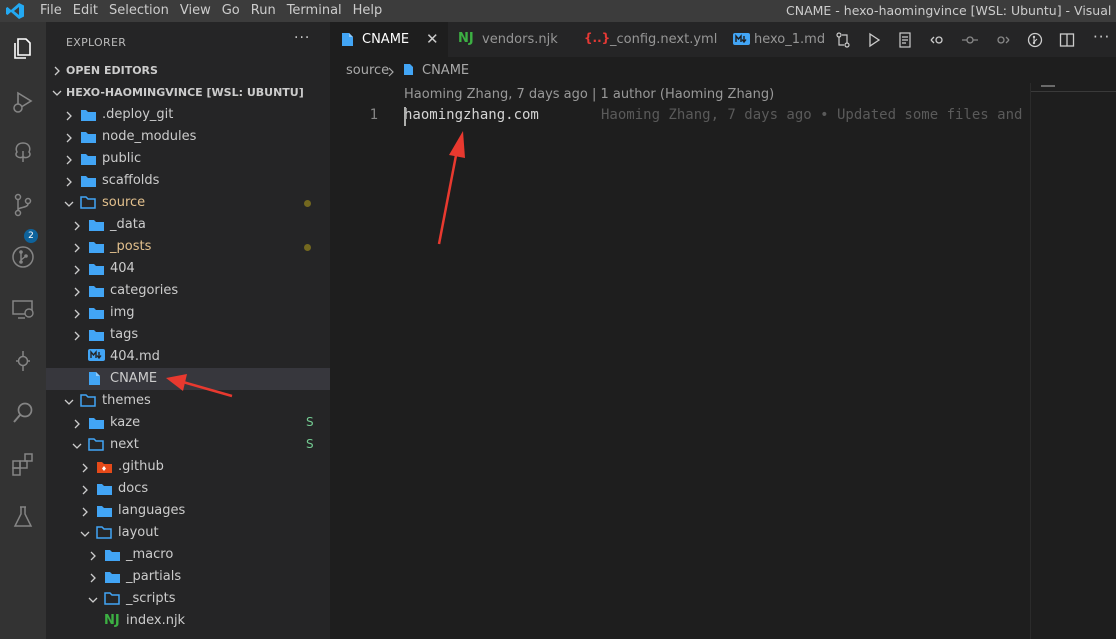 The width and height of the screenshot is (1116, 639). I want to click on git-graph-icon, so click(23, 257).